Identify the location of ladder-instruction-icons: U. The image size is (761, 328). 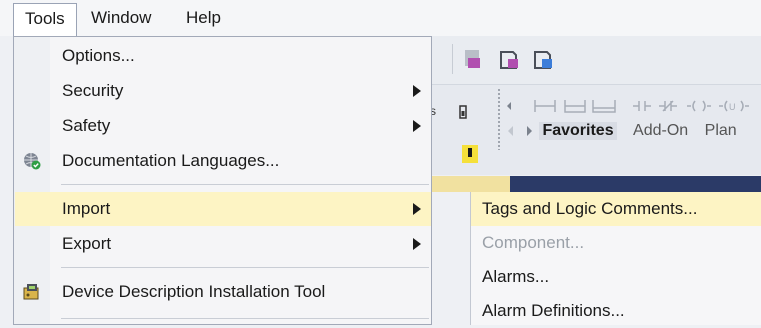
(633, 106).